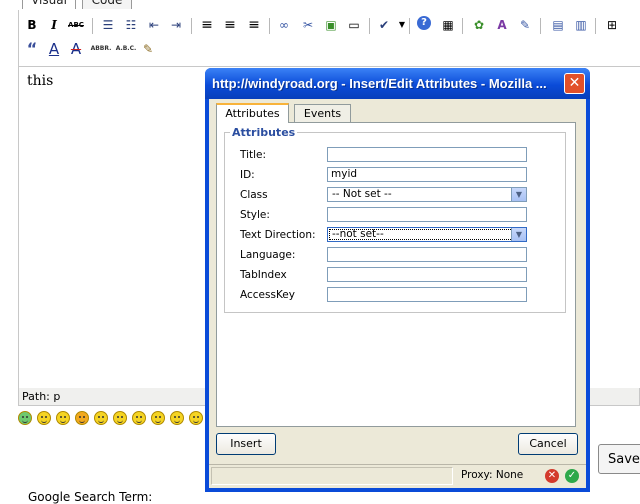 This screenshot has height=504, width=640. What do you see at coordinates (558, 25) in the screenshot?
I see `cell-props-icon: ▤` at bounding box center [558, 25].